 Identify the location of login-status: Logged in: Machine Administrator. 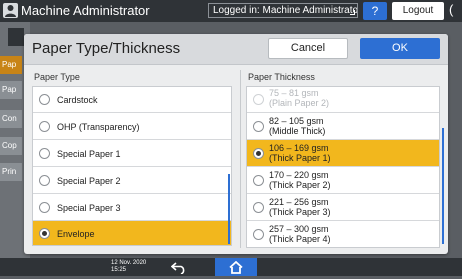
(283, 10).